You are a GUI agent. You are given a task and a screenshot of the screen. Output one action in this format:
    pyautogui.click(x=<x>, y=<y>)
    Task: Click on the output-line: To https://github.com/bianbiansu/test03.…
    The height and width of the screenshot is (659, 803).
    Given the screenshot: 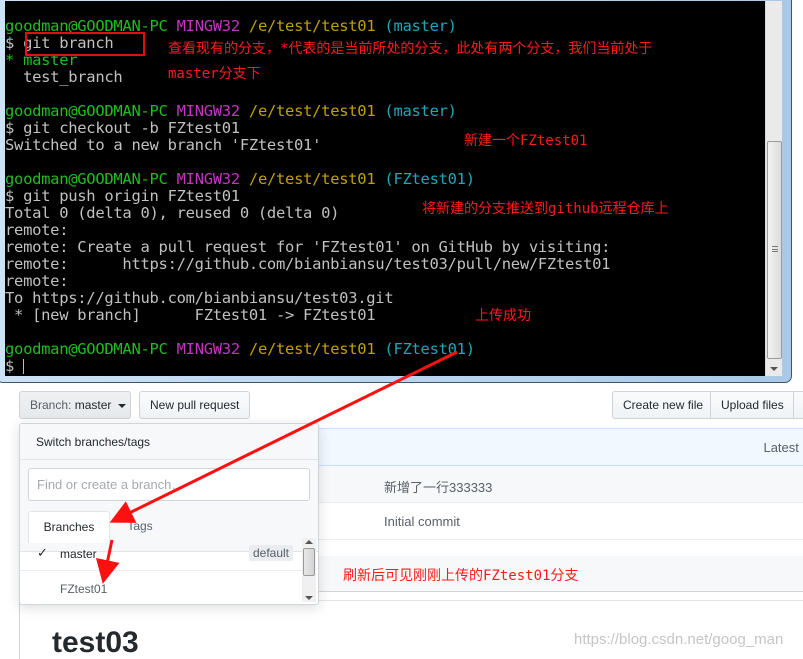 What is the action you would take?
    pyautogui.click(x=199, y=298)
    